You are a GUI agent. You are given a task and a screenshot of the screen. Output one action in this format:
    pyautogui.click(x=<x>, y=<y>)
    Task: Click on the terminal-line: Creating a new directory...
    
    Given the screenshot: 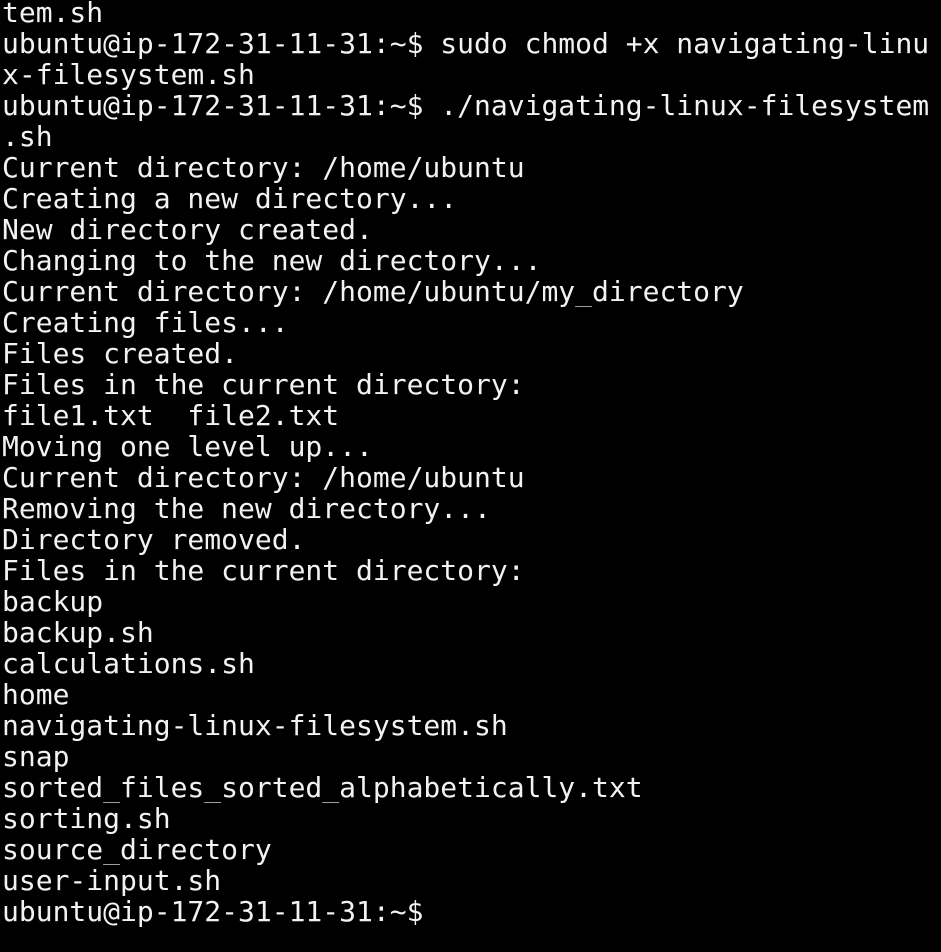 What is the action you would take?
    pyautogui.click(x=230, y=198)
    